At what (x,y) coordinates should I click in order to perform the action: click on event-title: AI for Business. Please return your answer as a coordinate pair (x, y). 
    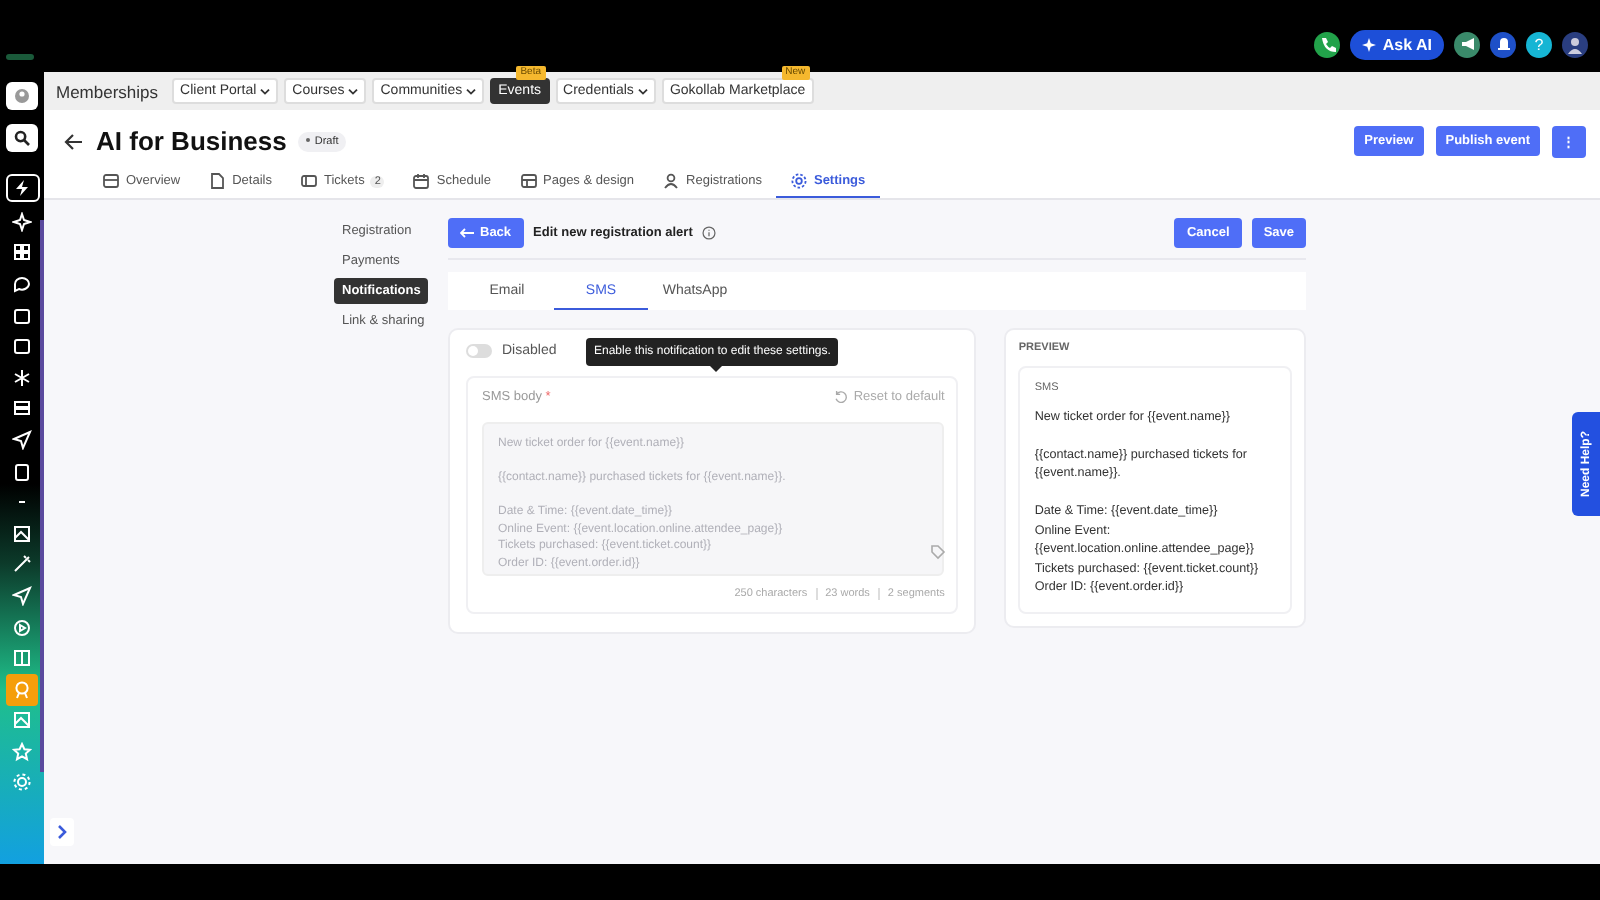
    Looking at the image, I should click on (191, 141).